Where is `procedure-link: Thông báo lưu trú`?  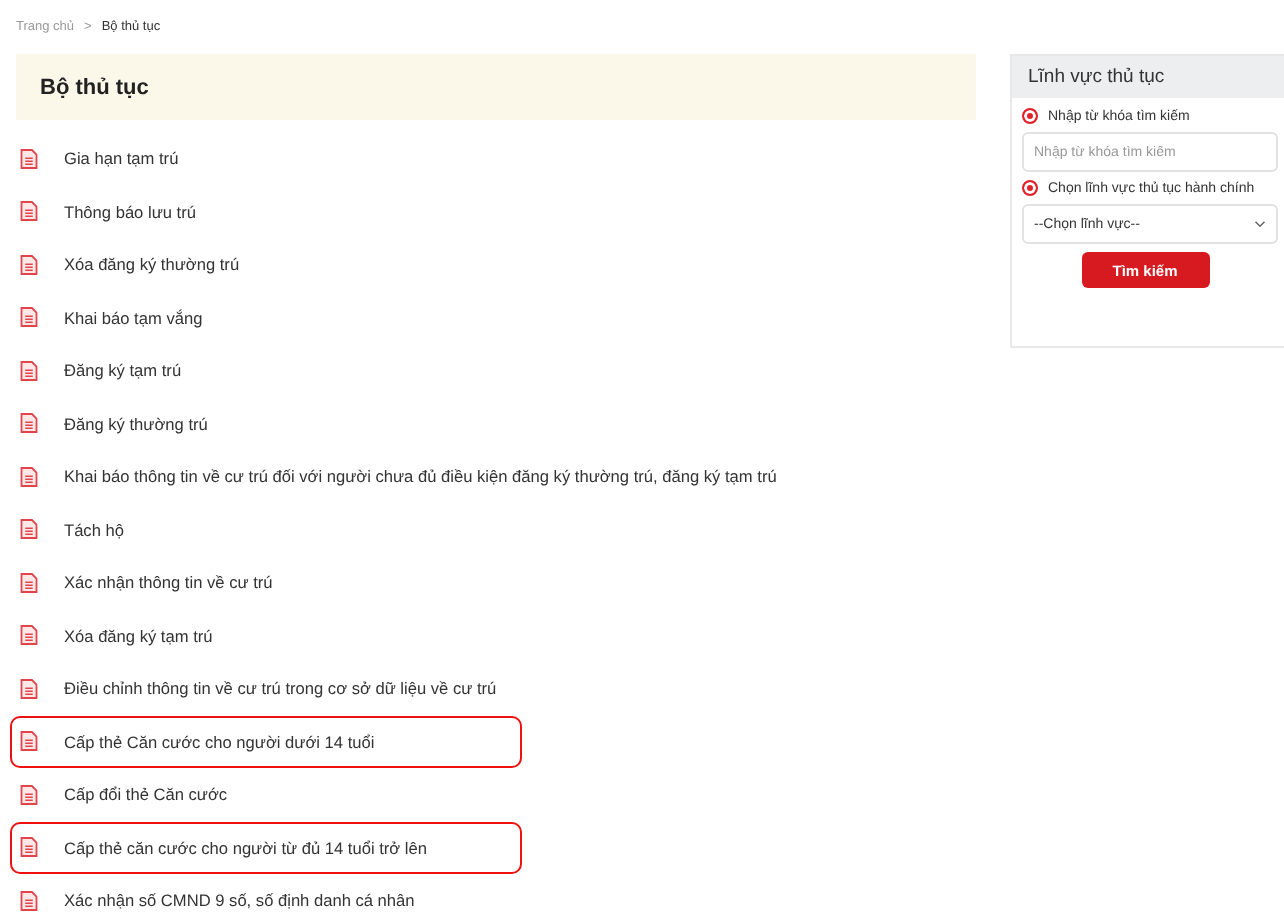 procedure-link: Thông báo lưu trú is located at coordinates (130, 211).